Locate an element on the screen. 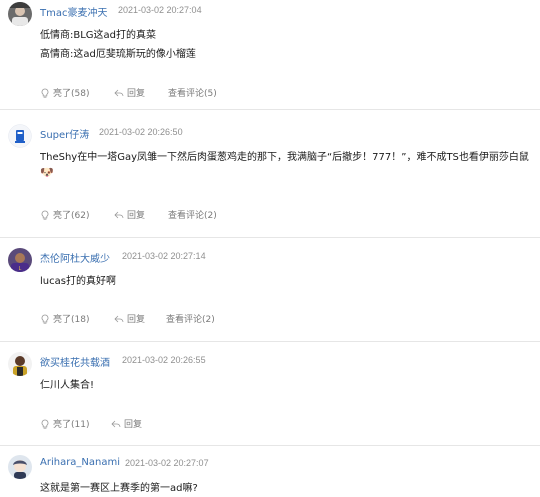 The width and height of the screenshot is (540, 497). username: 欲买桂花共载酒 is located at coordinates (75, 361).